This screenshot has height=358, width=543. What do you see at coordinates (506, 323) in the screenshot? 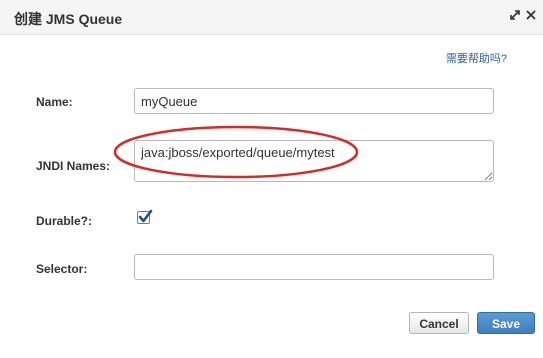
I see `save-button: Save` at bounding box center [506, 323].